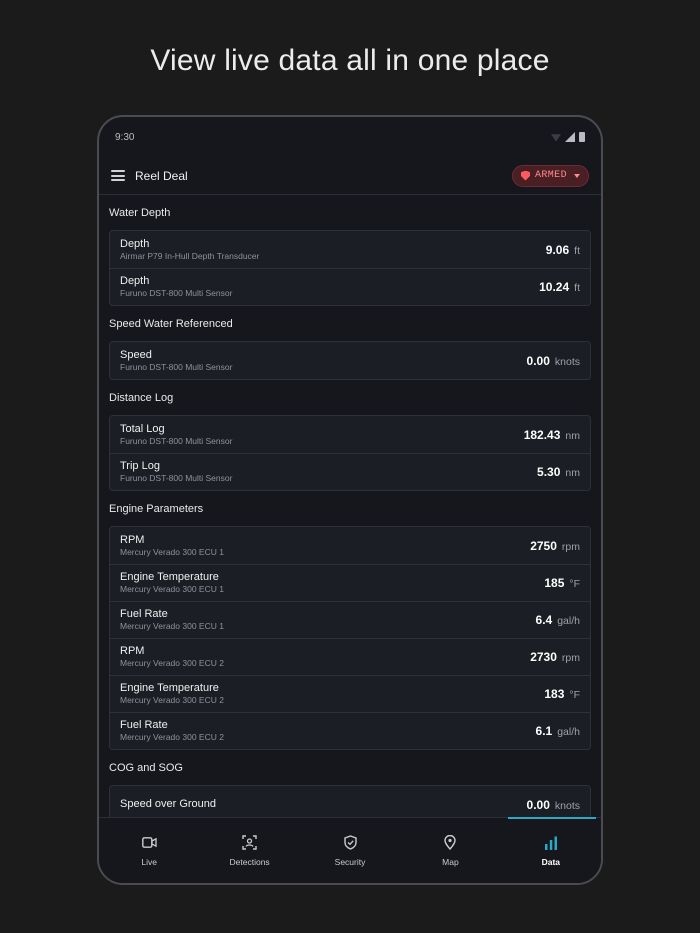 The height and width of the screenshot is (933, 700). Describe the element at coordinates (554, 694) in the screenshot. I see `row-value: 183` at that location.